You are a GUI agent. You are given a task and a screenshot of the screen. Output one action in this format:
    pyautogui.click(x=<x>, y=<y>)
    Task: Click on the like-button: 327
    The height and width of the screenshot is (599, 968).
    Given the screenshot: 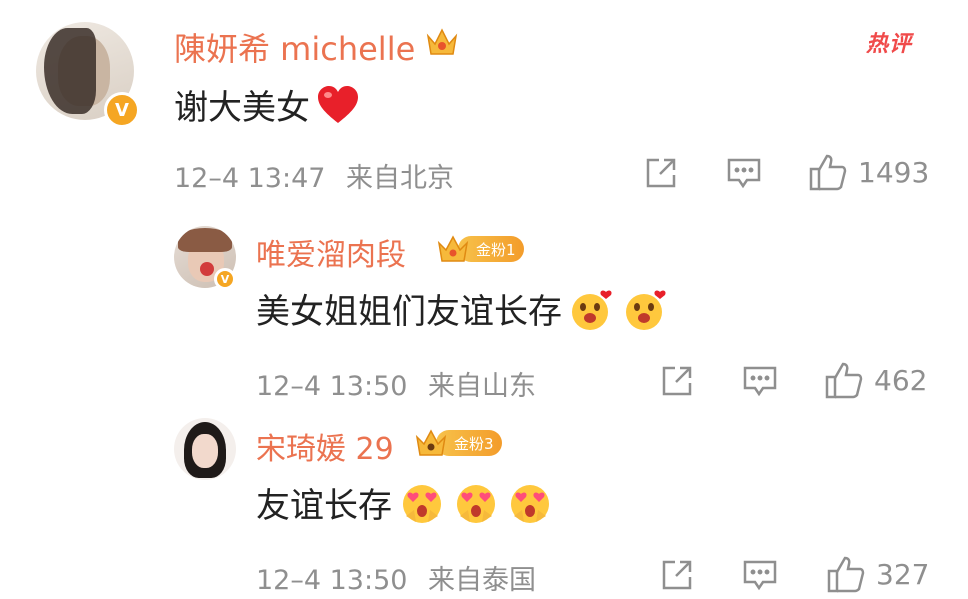 What is the action you would take?
    pyautogui.click(x=877, y=574)
    